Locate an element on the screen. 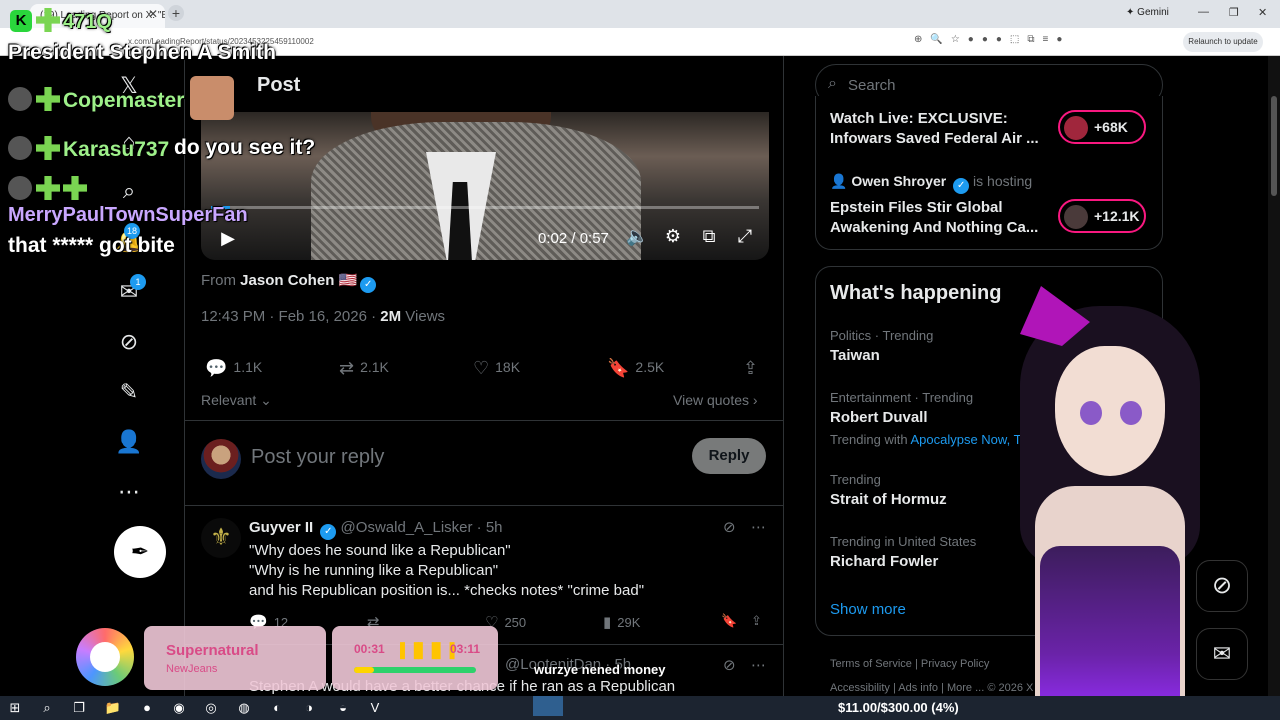 This screenshot has width=1280, height=720. trend-name: Robert Duvall is located at coordinates (879, 417).